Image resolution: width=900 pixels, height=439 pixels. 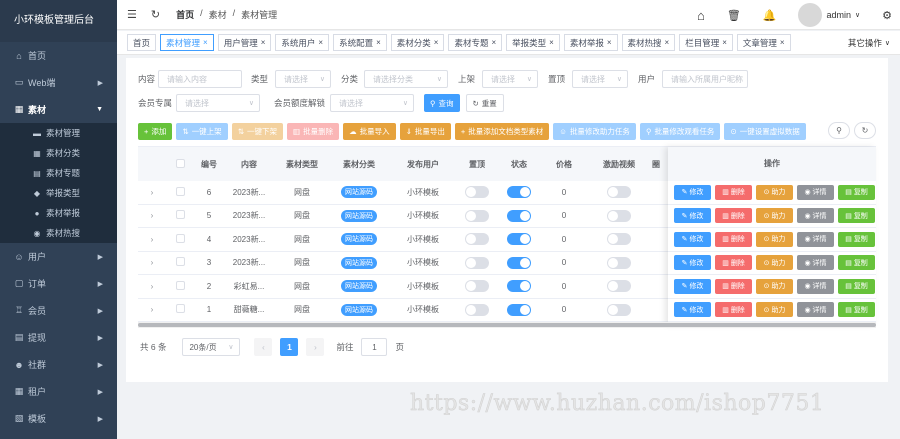 I want to click on username: admin, so click(x=838, y=15).